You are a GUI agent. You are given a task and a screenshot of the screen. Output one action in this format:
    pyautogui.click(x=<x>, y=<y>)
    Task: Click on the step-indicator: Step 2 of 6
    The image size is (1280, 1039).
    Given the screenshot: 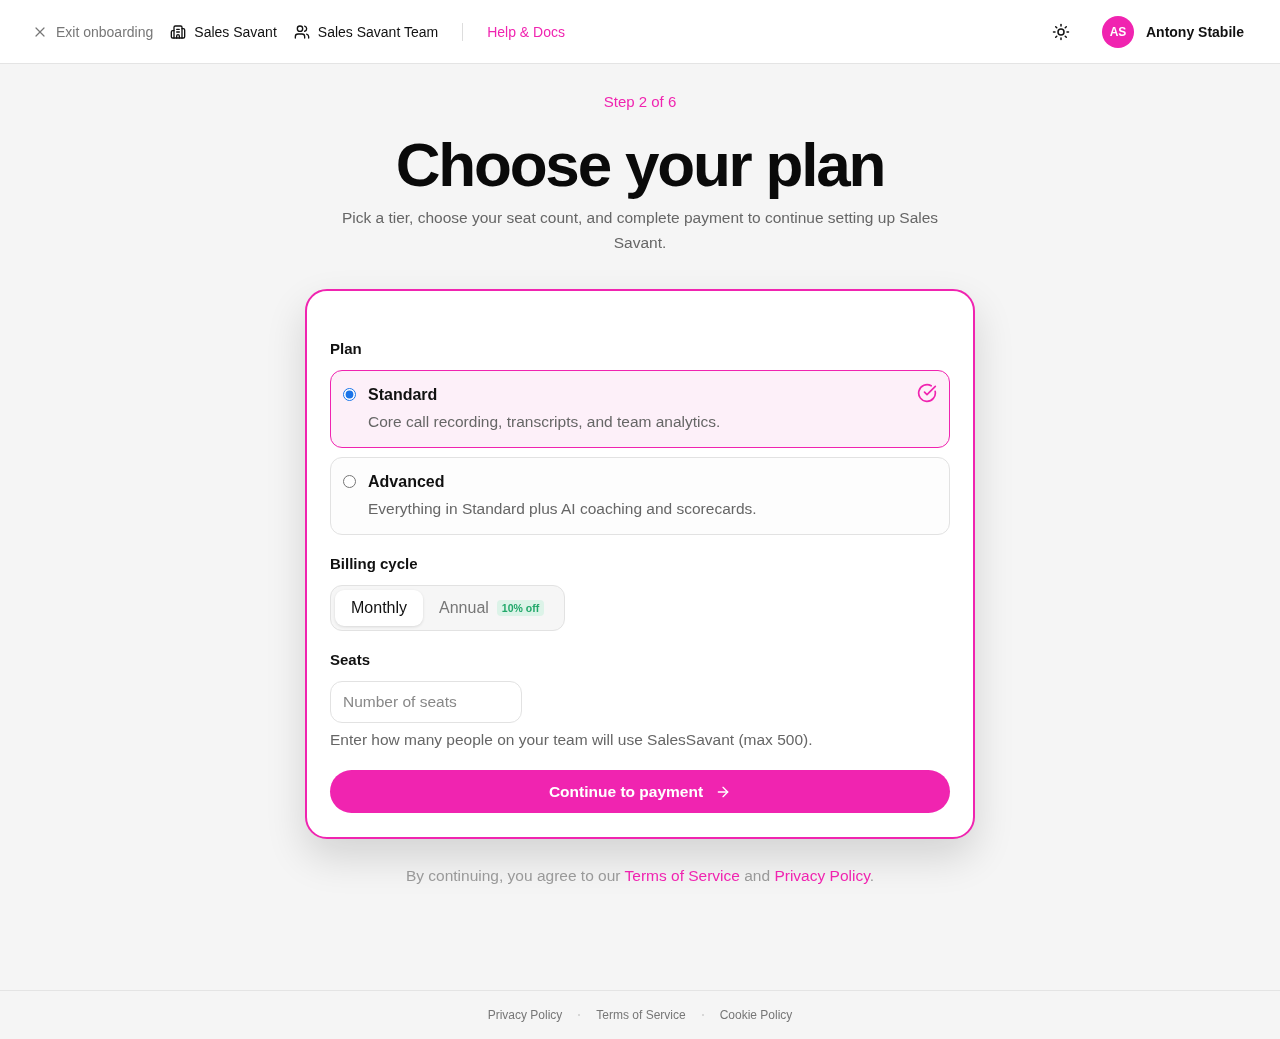 What is the action you would take?
    pyautogui.click(x=640, y=102)
    